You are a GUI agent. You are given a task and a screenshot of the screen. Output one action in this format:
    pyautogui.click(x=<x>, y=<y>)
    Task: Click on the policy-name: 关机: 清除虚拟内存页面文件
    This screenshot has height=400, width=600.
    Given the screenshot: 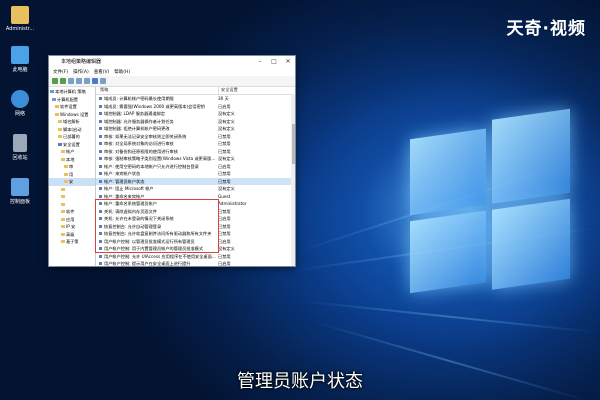 What is the action you would take?
    pyautogui.click(x=130, y=211)
    